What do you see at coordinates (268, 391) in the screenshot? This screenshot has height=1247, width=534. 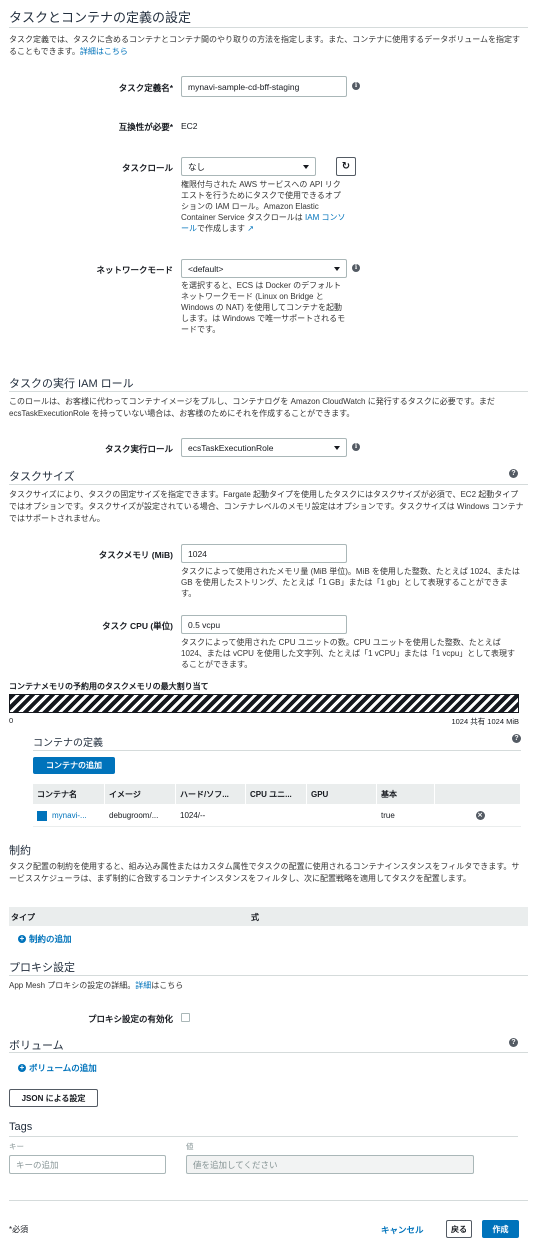 I see `exec-role-divider` at bounding box center [268, 391].